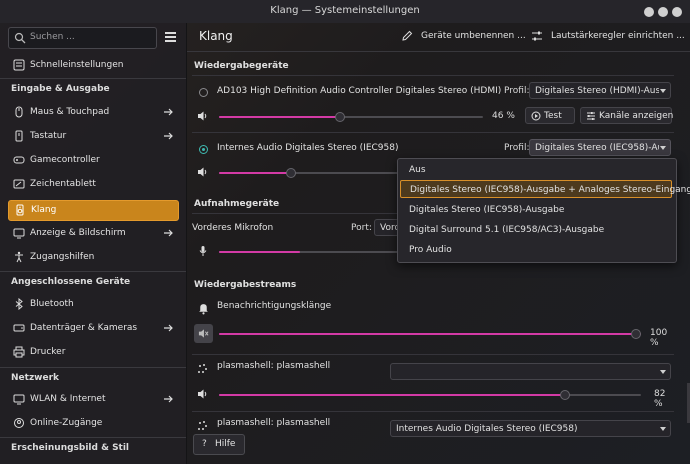 The image size is (690, 464). Describe the element at coordinates (537, 36) in the screenshot. I see `sliders-icon` at that location.